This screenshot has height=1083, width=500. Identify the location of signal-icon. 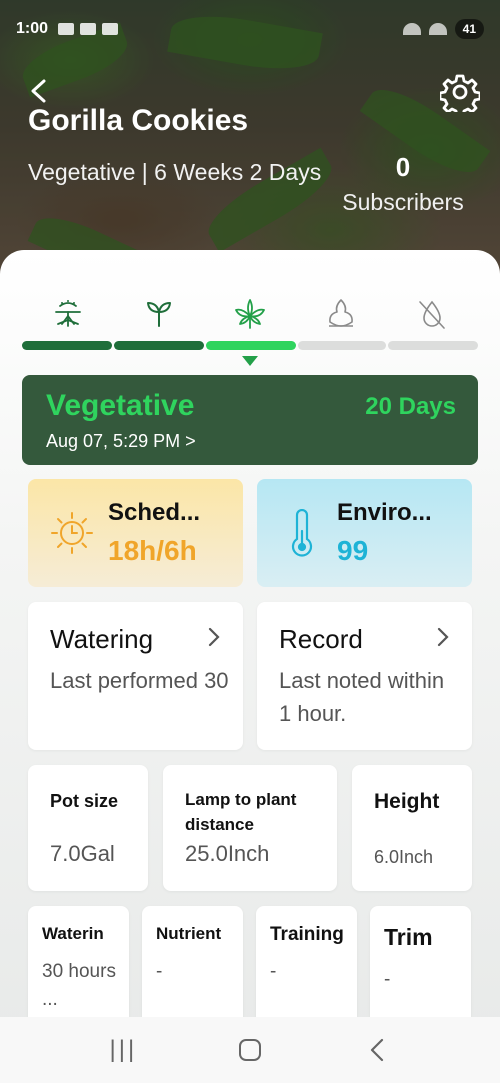
(437, 29).